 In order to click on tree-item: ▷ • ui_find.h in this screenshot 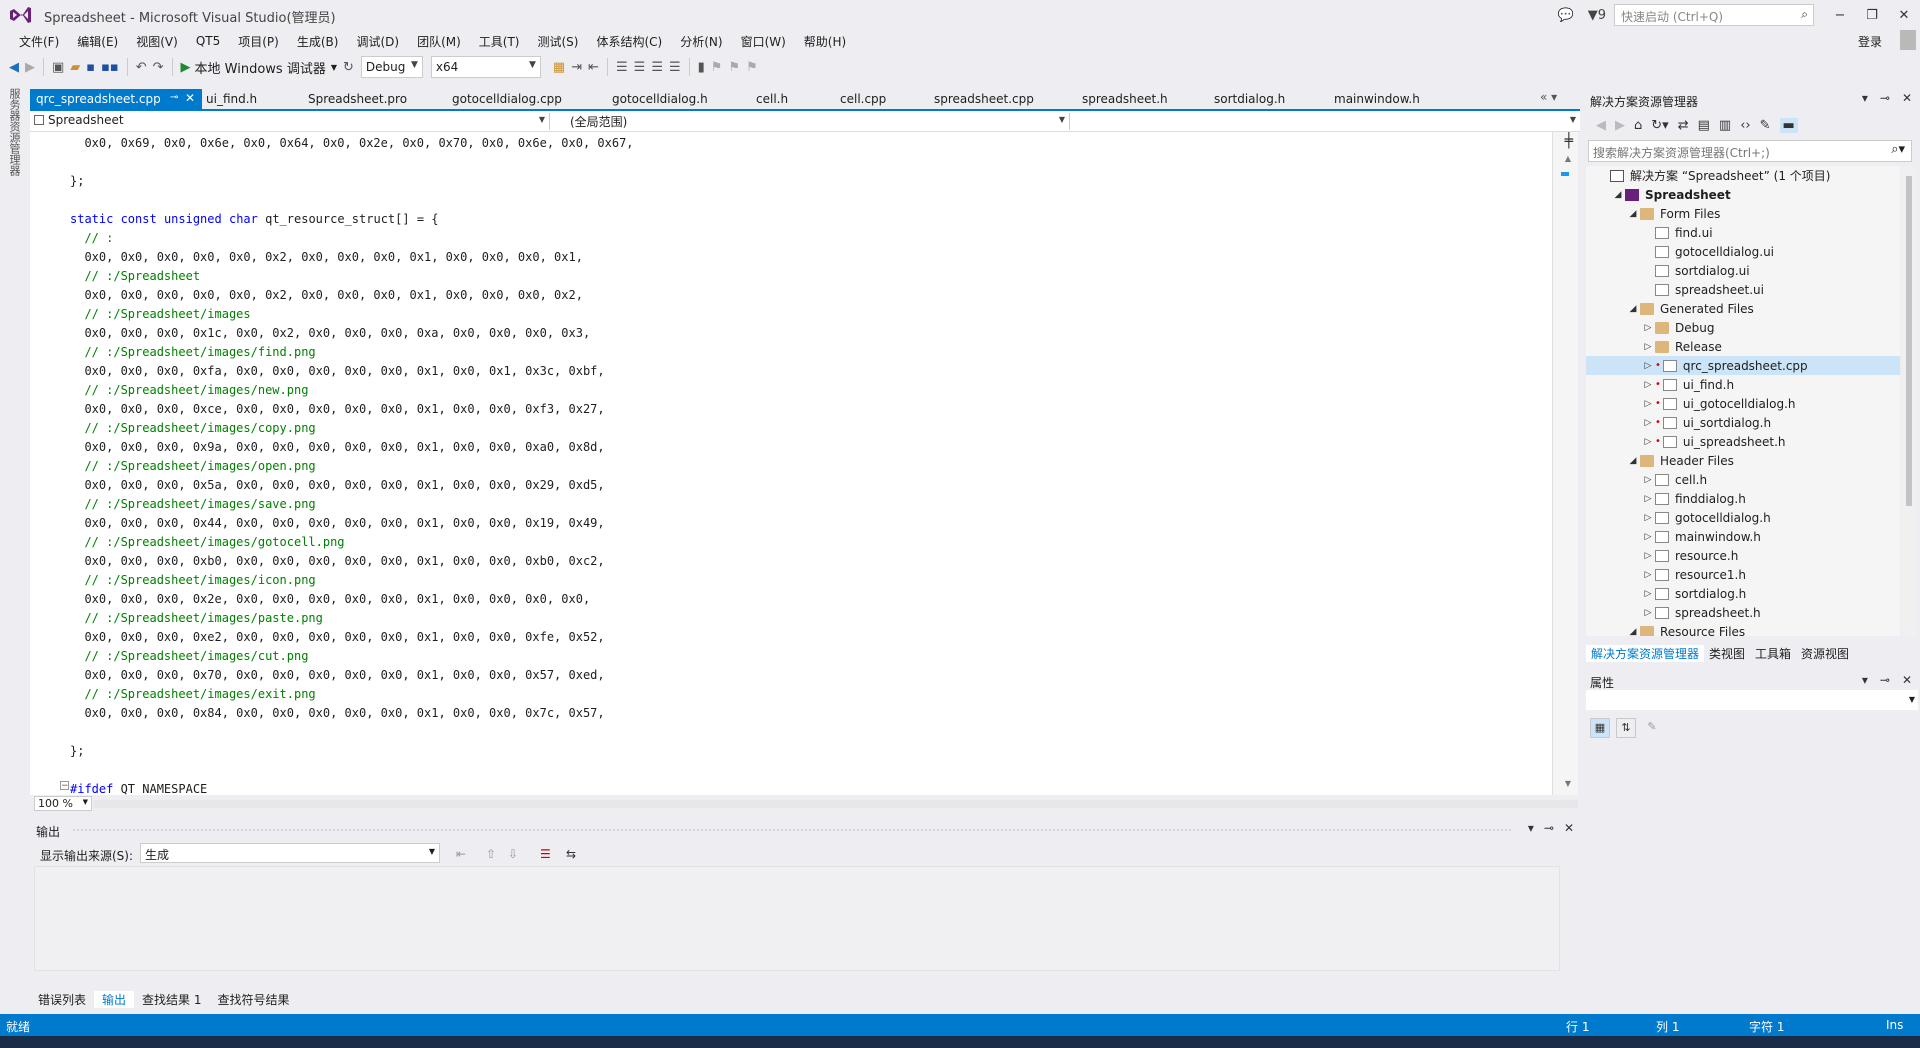, I will do `click(1743, 384)`.